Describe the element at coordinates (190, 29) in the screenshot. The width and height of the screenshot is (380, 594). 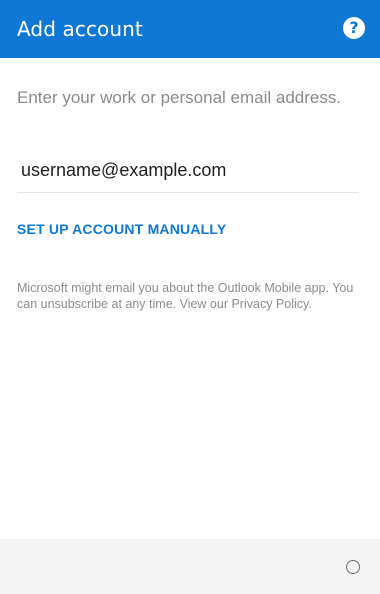
I see `app-bar: Add account ?` at that location.